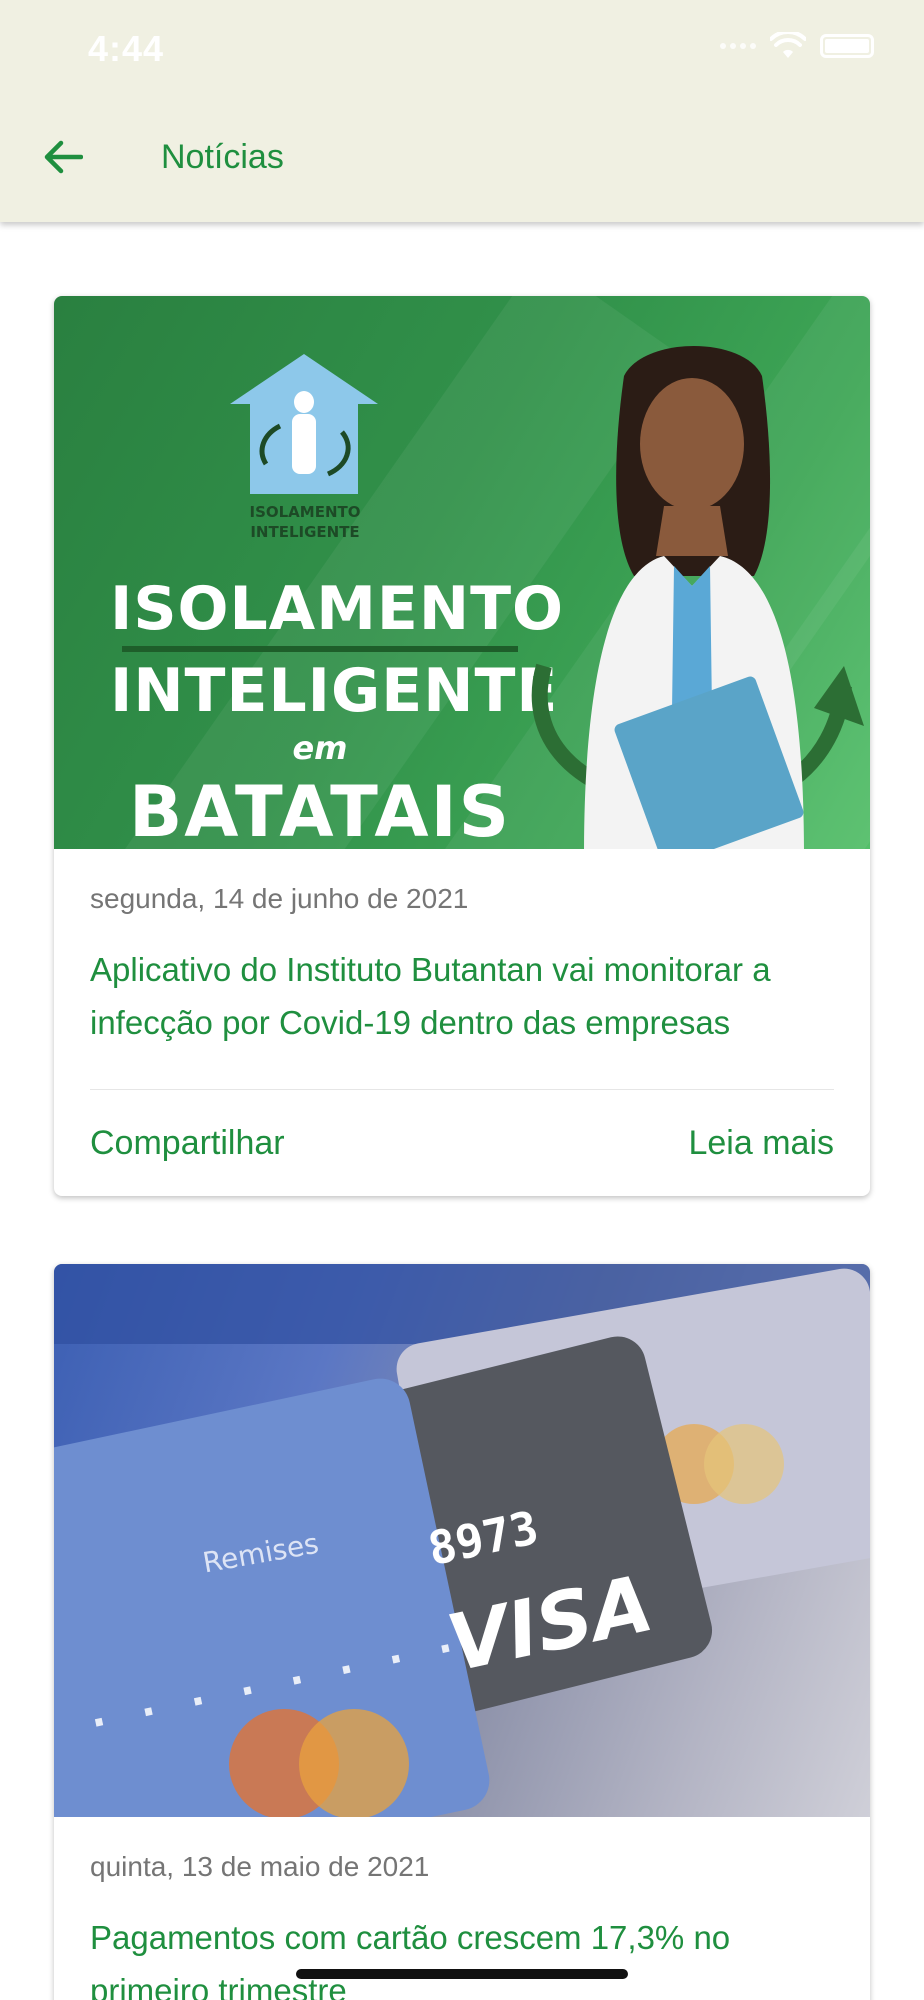 Image resolution: width=924 pixels, height=2000 pixels. I want to click on battery-icon, so click(847, 46).